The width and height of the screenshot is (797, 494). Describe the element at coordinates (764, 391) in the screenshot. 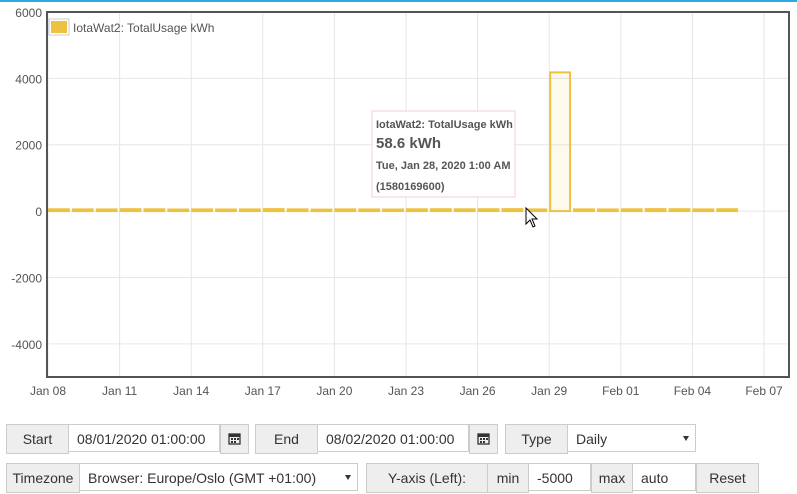

I see `x-tick-label: Feb 07` at that location.